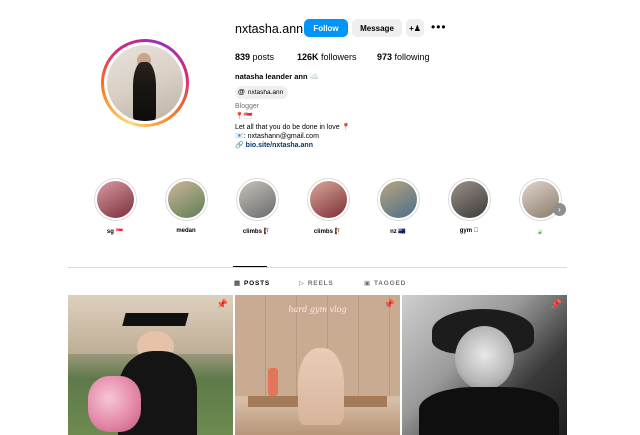 This screenshot has width=640, height=435. Describe the element at coordinates (320, 283) in the screenshot. I see `tab-reels-label: REELS` at that location.